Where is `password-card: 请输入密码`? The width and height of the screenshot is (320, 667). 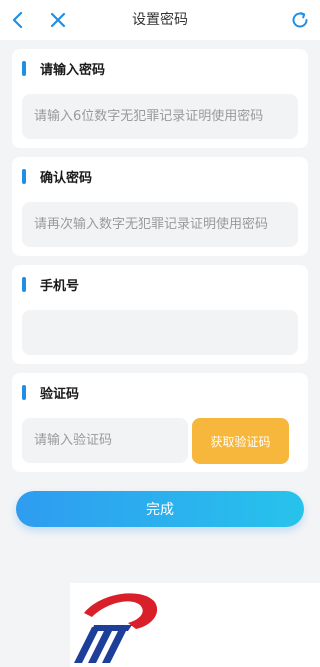
password-card: 请输入密码 is located at coordinates (160, 98).